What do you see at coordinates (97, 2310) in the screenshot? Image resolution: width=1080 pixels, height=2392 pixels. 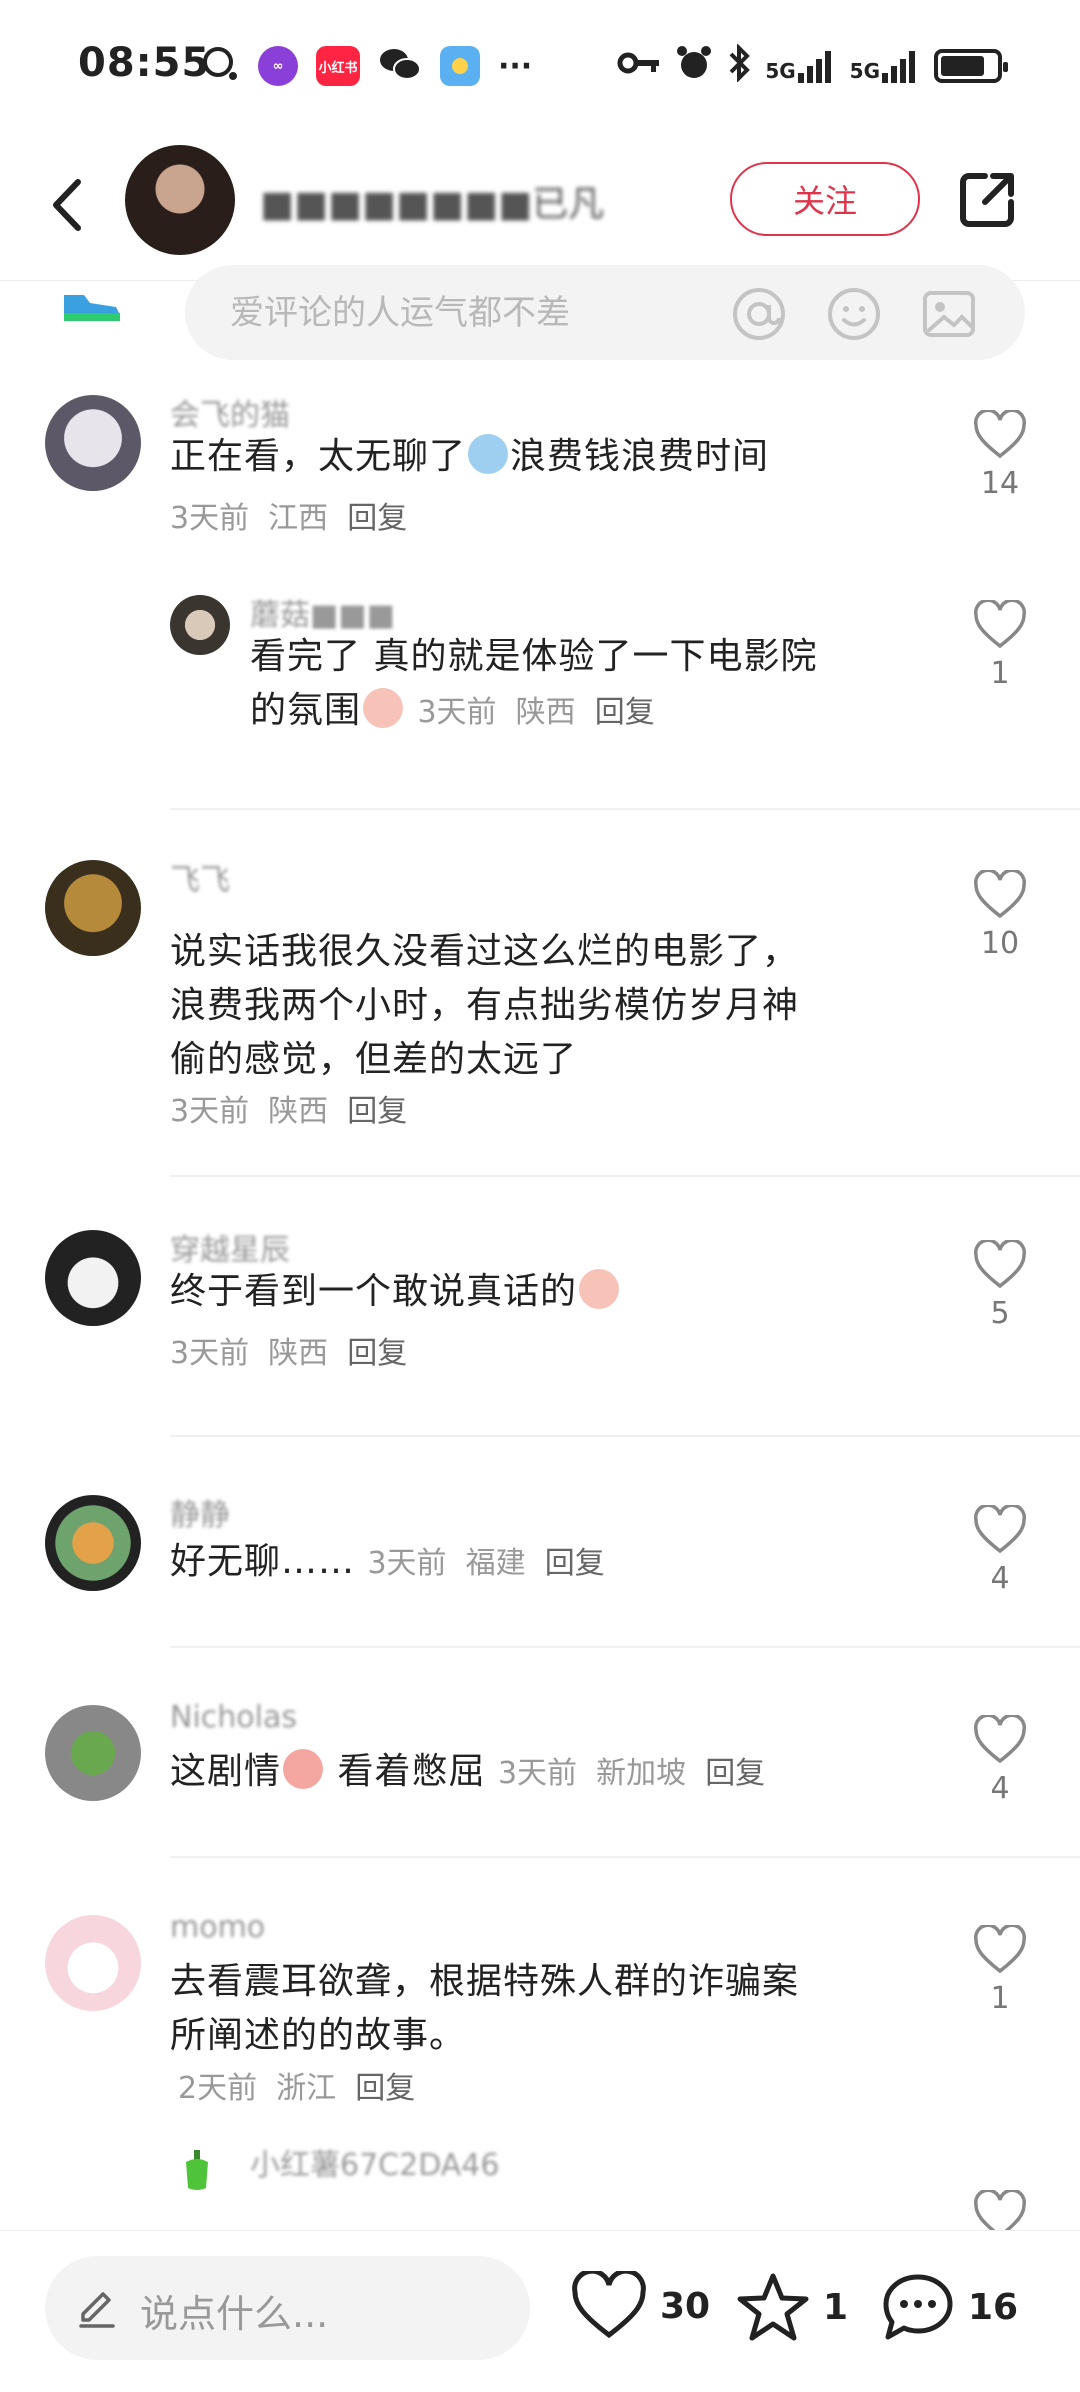 I see `pencil-icon` at bounding box center [97, 2310].